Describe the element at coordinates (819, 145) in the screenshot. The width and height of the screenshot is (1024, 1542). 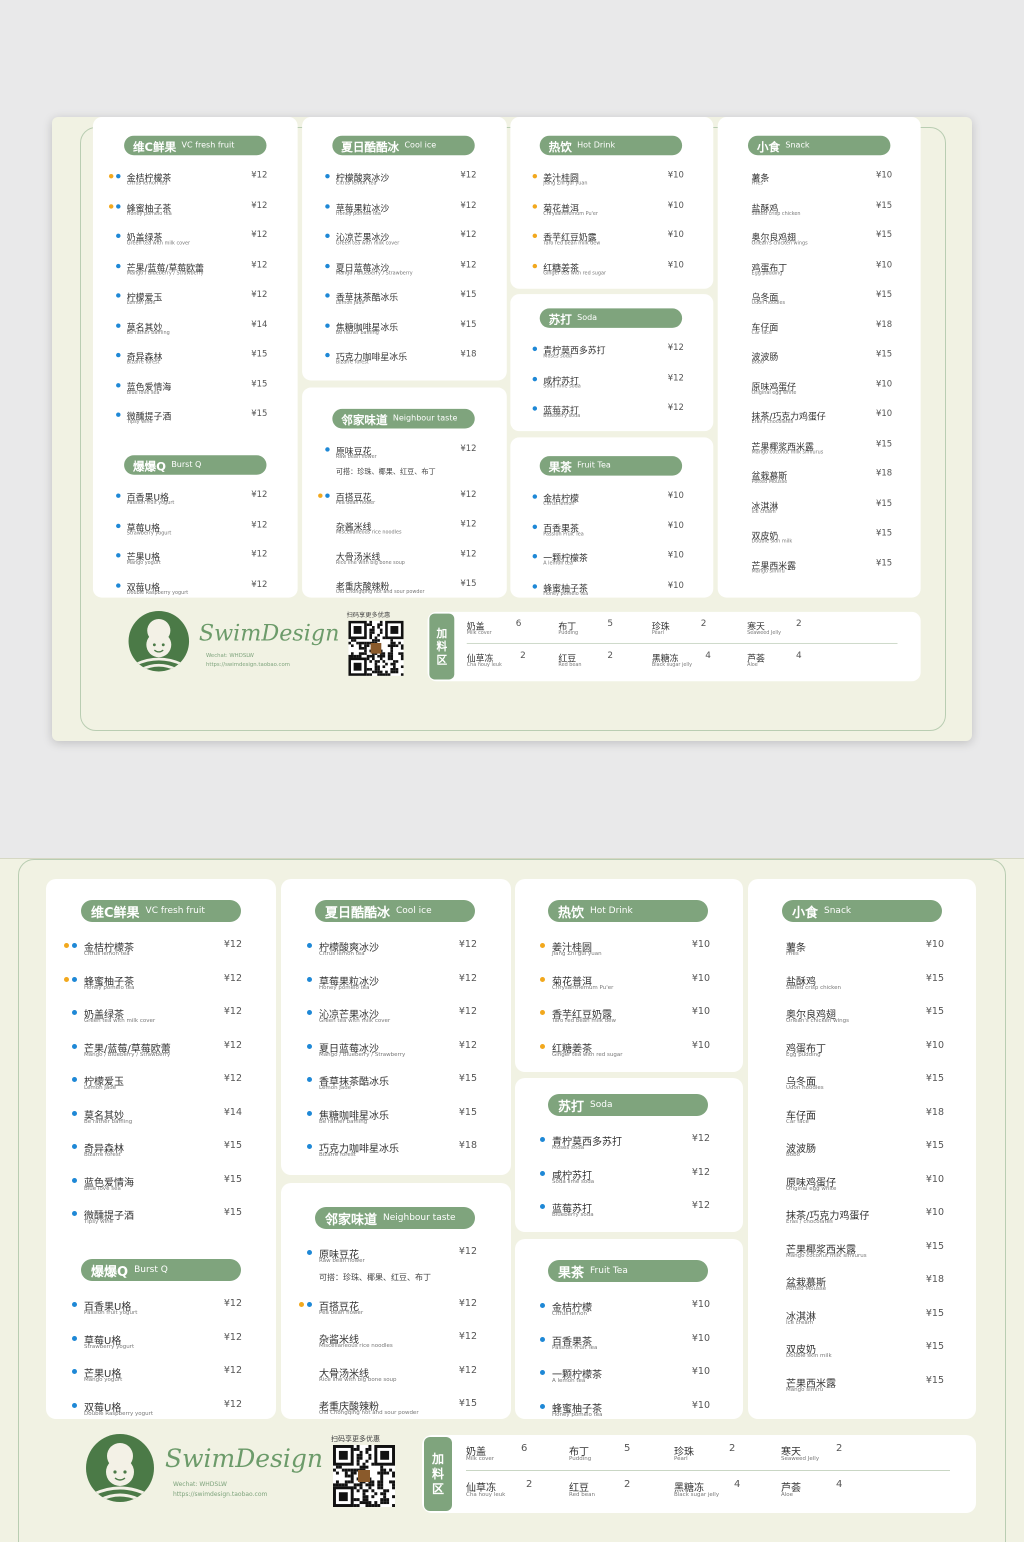
I see `section-header-snack: 小食 Snack` at that location.